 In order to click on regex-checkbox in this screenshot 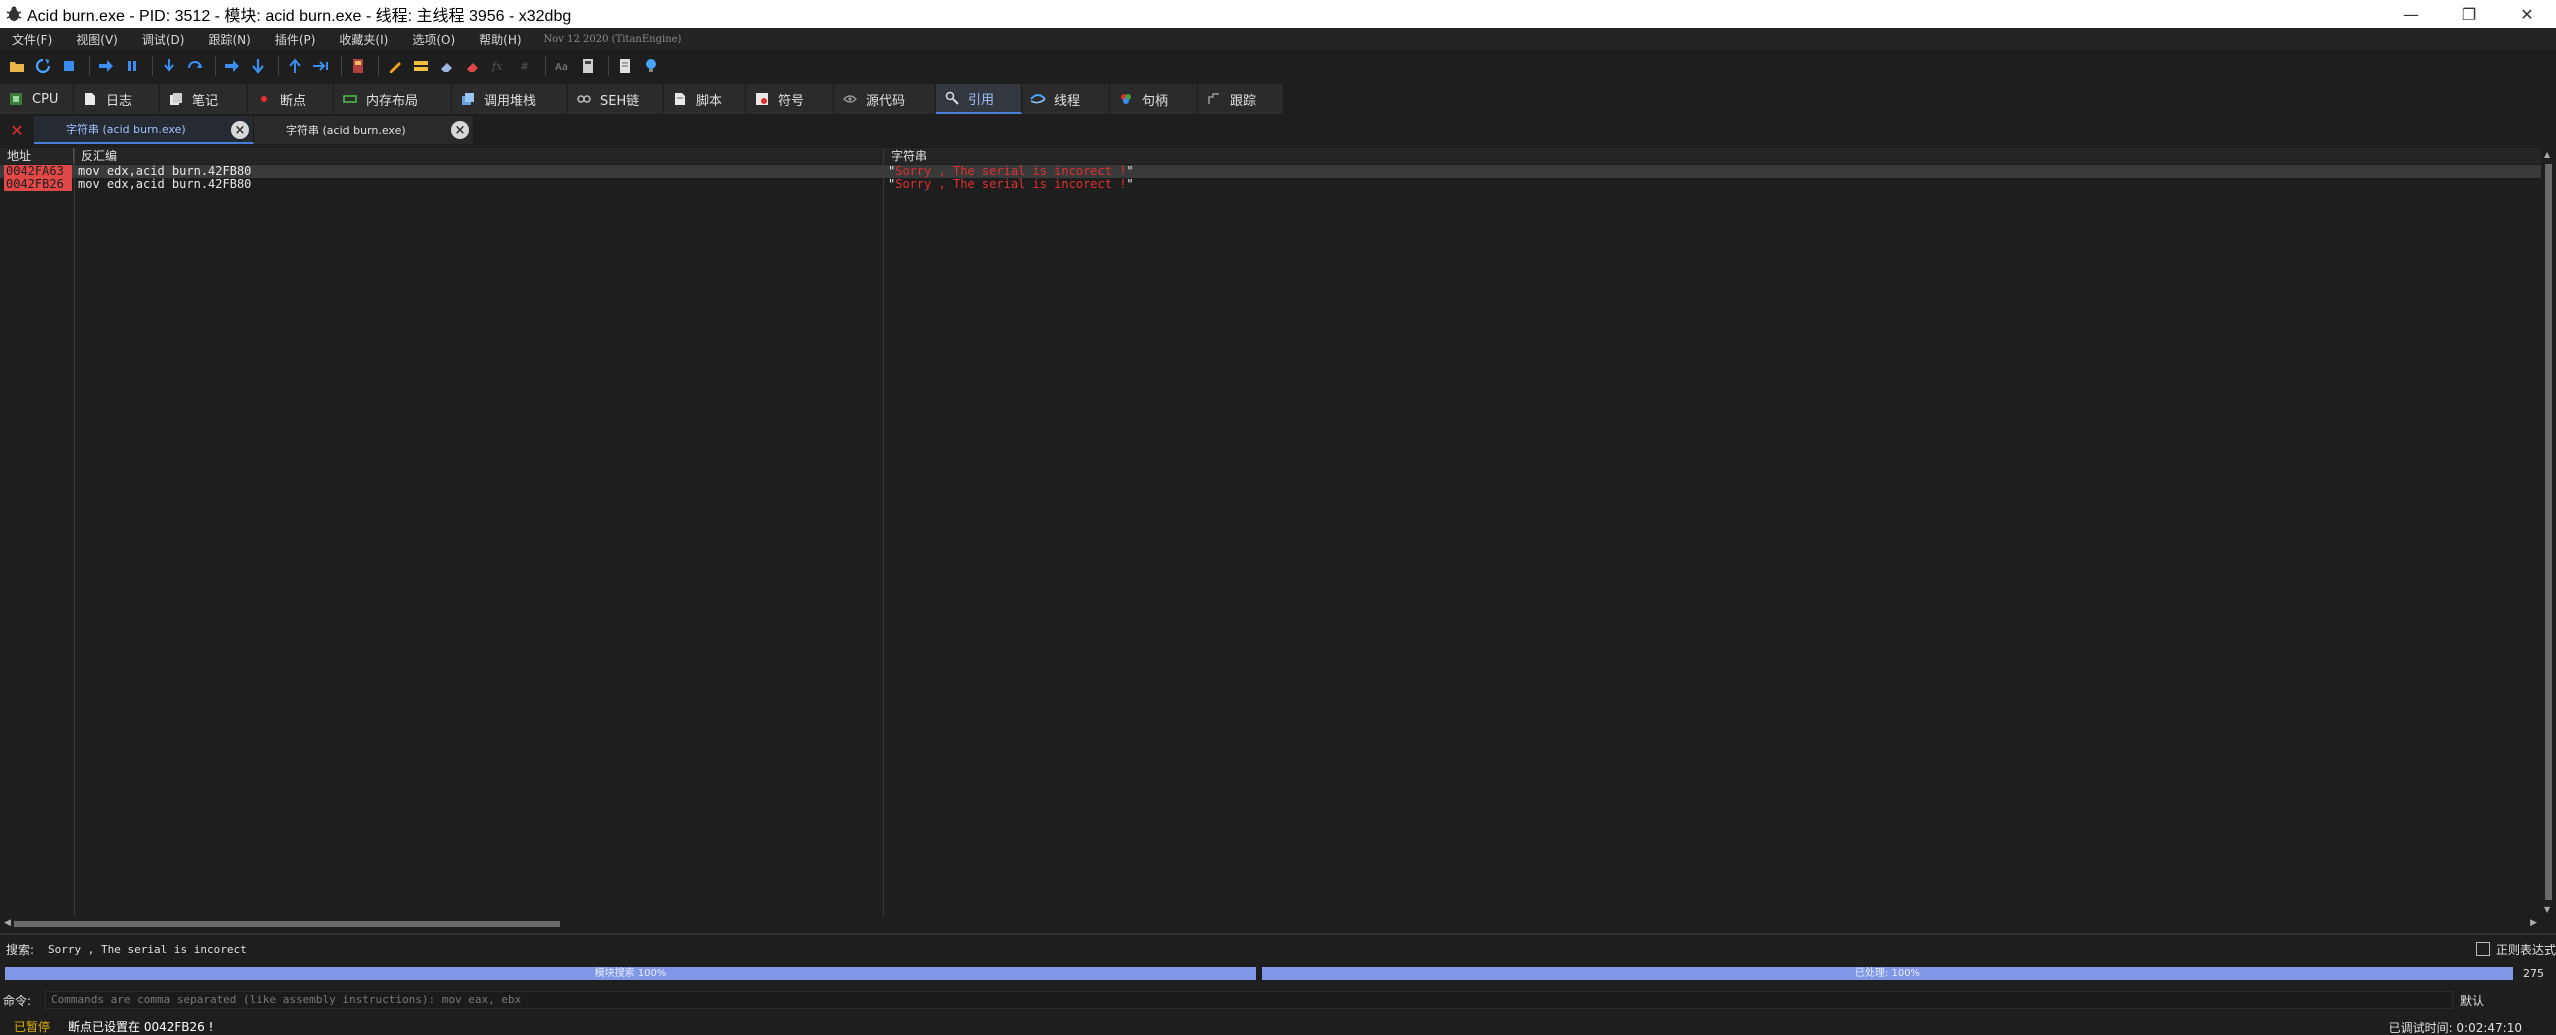, I will do `click(2482, 949)`.